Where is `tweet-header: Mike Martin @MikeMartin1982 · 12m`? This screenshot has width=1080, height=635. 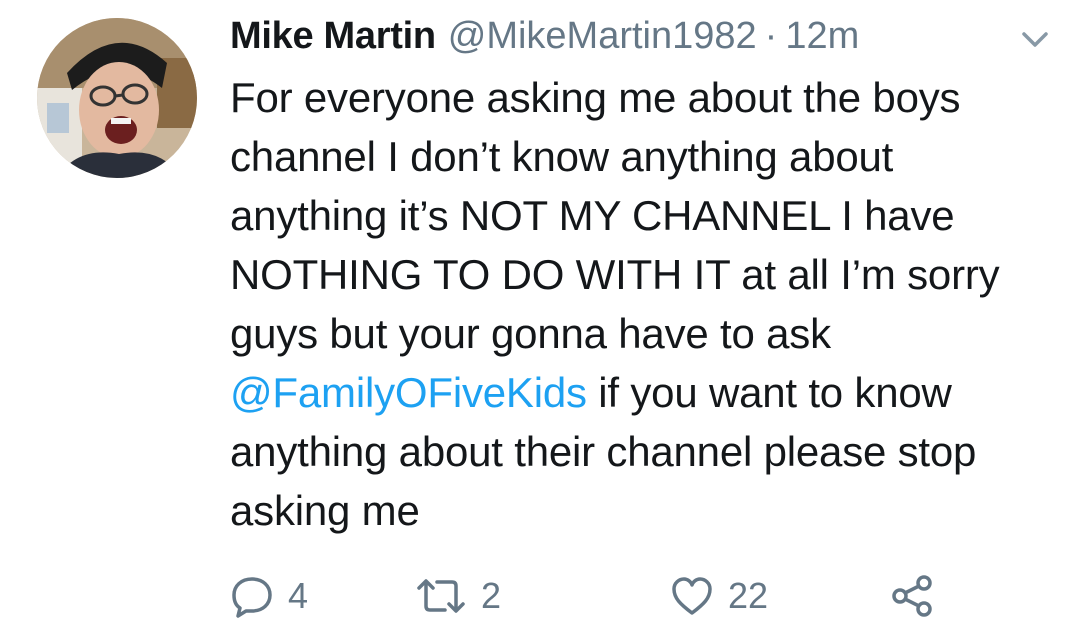
tweet-header: Mike Martin @MikeMartin1982 · 12m is located at coordinates (645, 36).